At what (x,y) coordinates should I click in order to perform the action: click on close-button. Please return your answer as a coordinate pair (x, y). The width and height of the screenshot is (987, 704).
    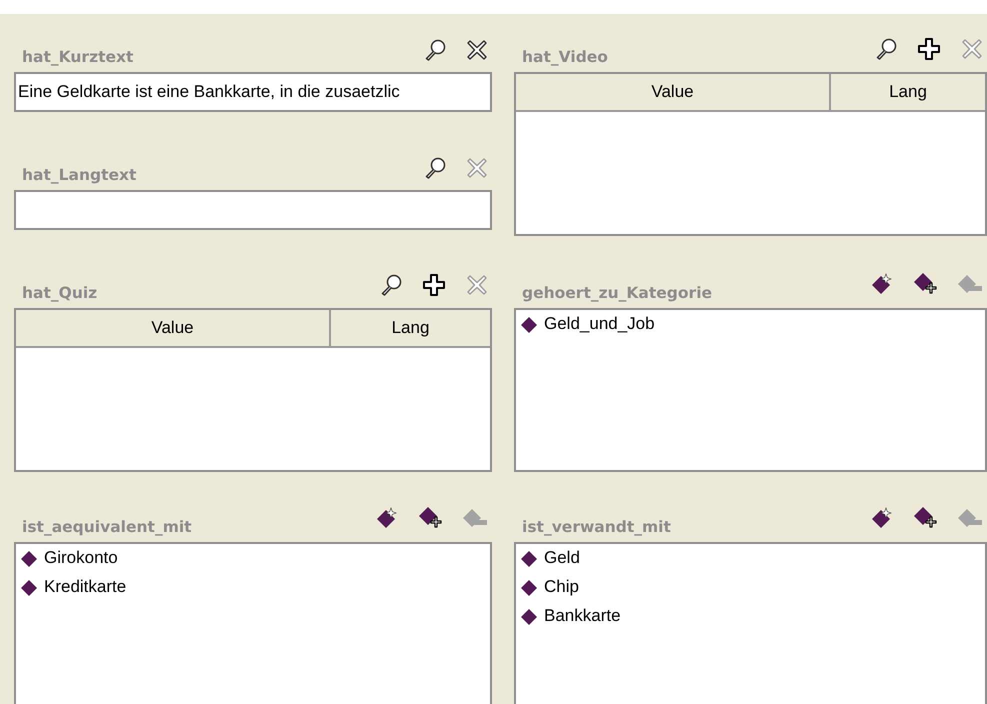
    Looking at the image, I should click on (477, 50).